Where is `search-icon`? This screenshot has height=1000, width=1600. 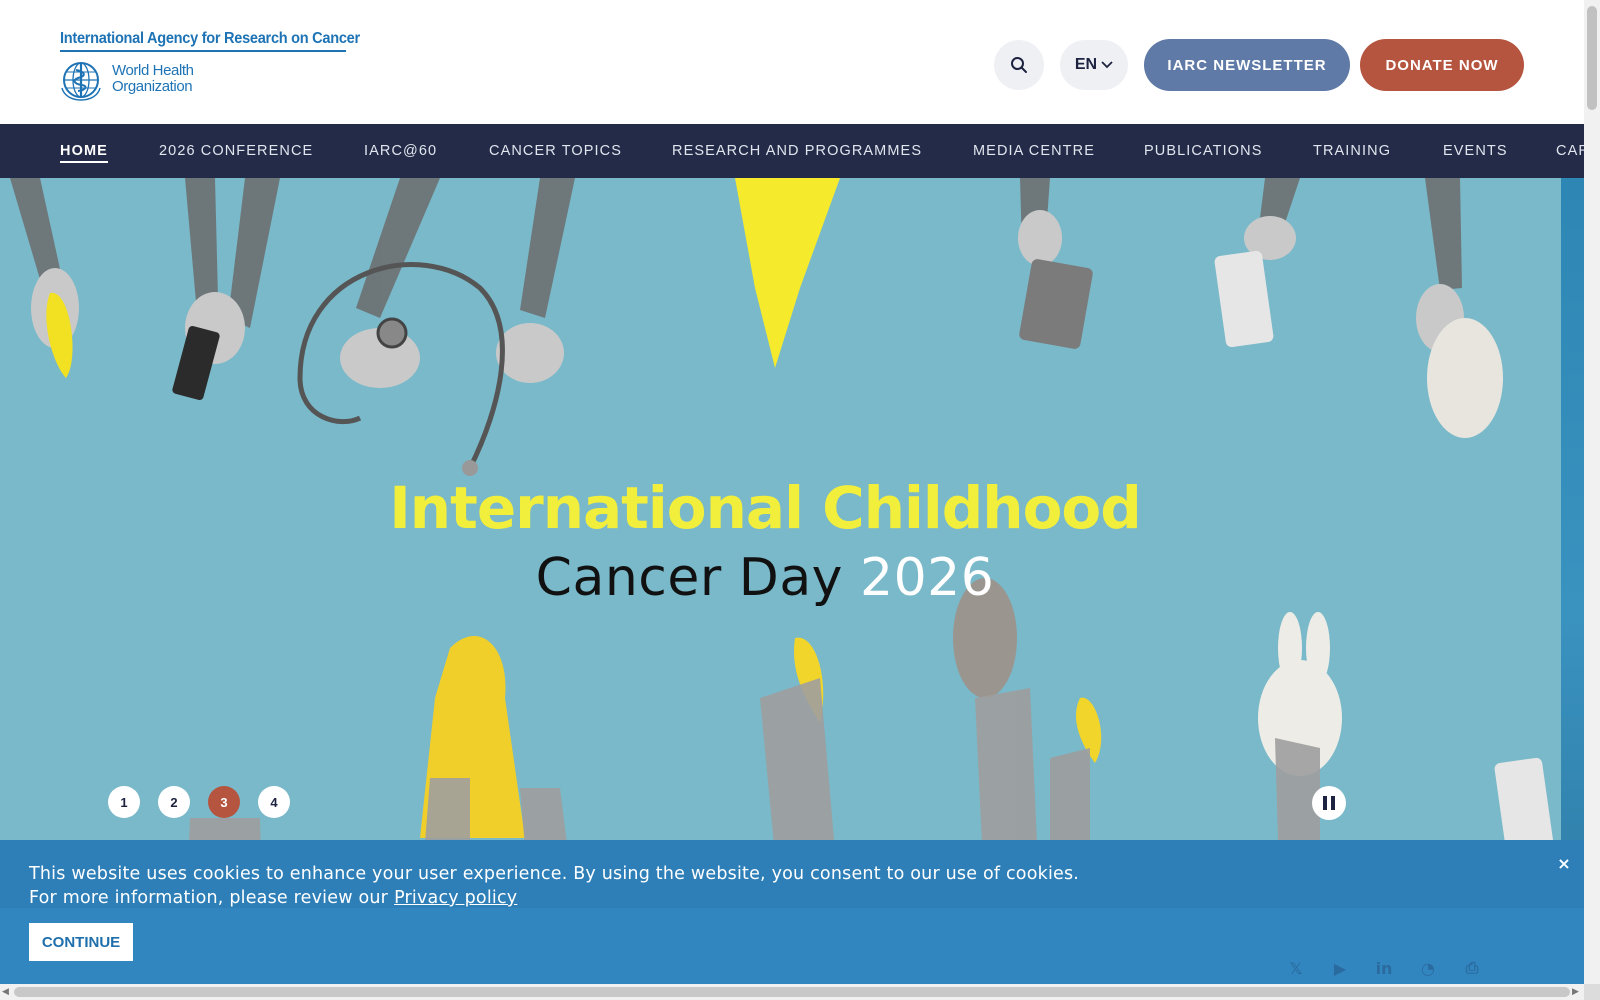 search-icon is located at coordinates (1019, 65).